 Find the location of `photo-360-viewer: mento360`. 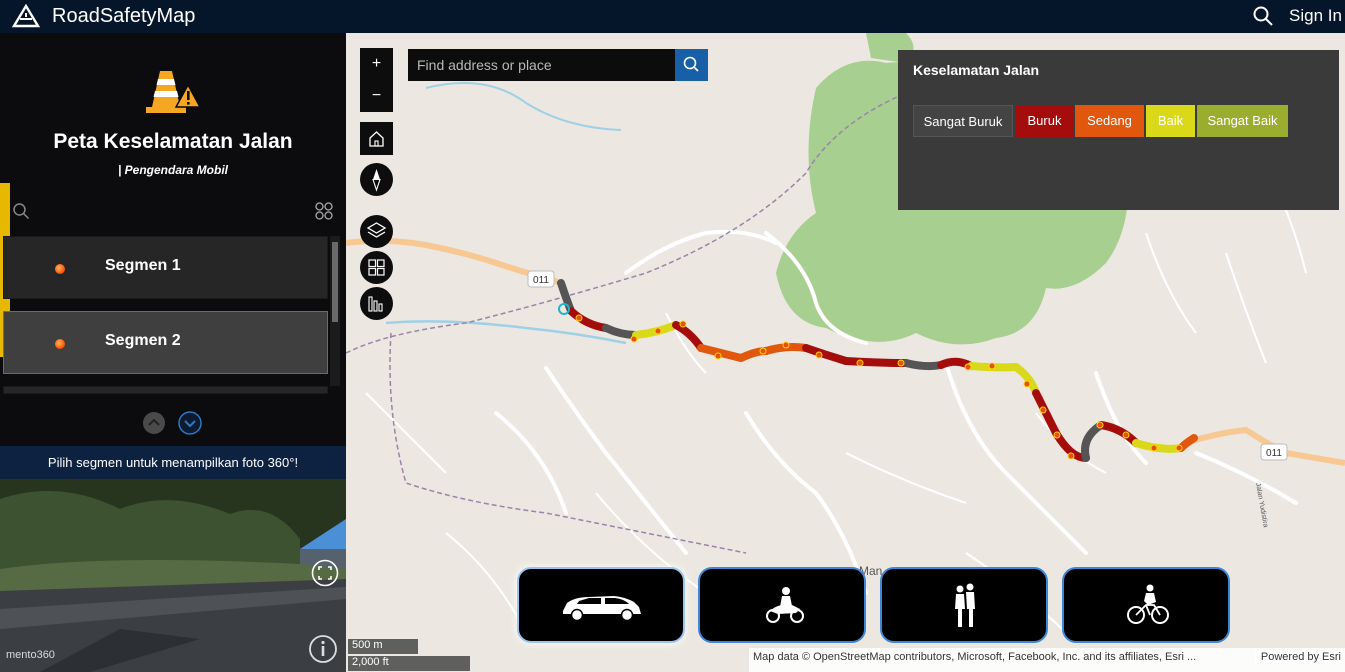

photo-360-viewer: mento360 is located at coordinates (173, 575).